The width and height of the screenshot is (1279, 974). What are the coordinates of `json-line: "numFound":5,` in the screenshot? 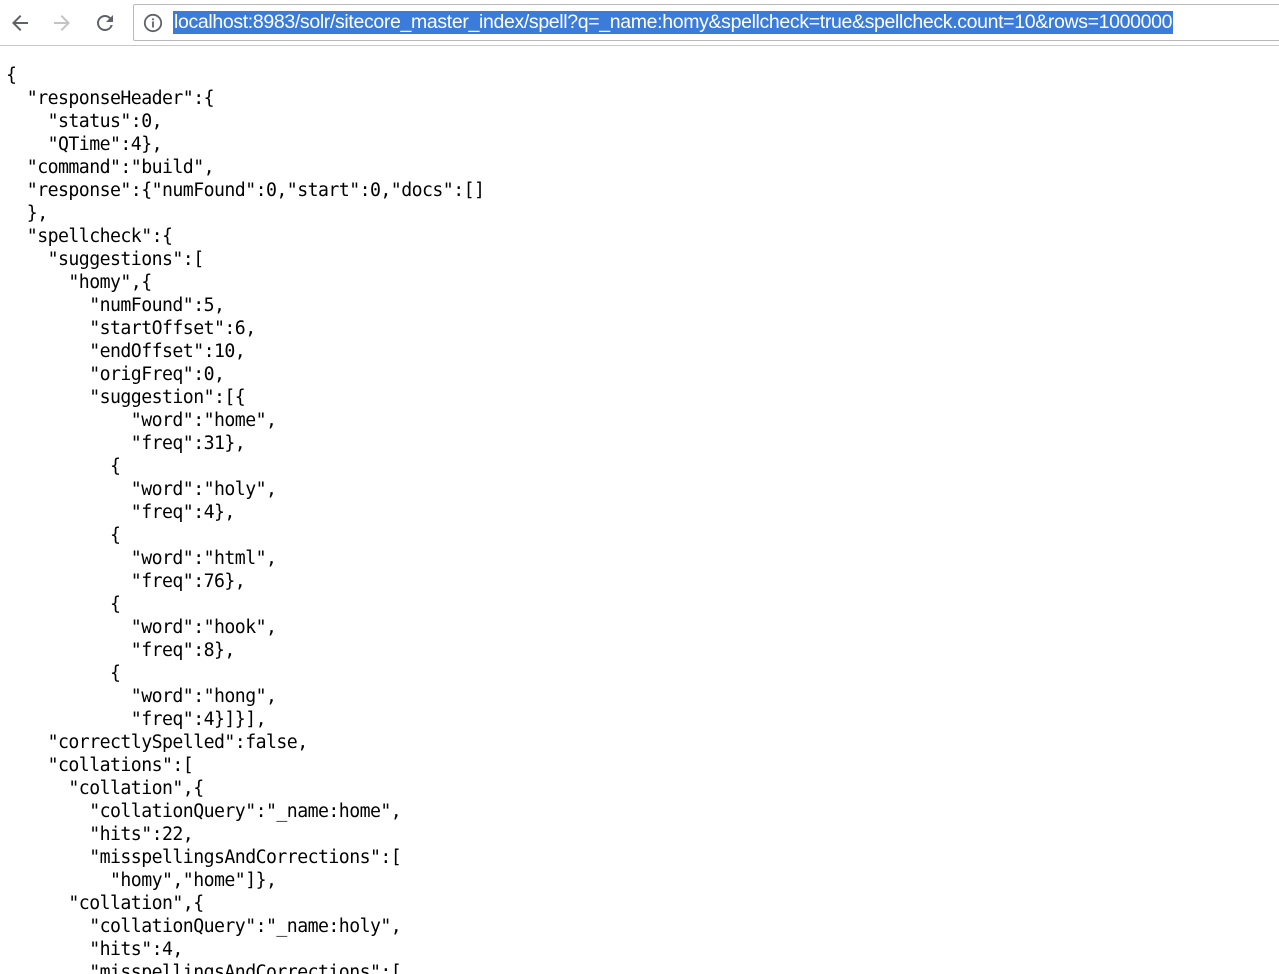 It's located at (115, 305).